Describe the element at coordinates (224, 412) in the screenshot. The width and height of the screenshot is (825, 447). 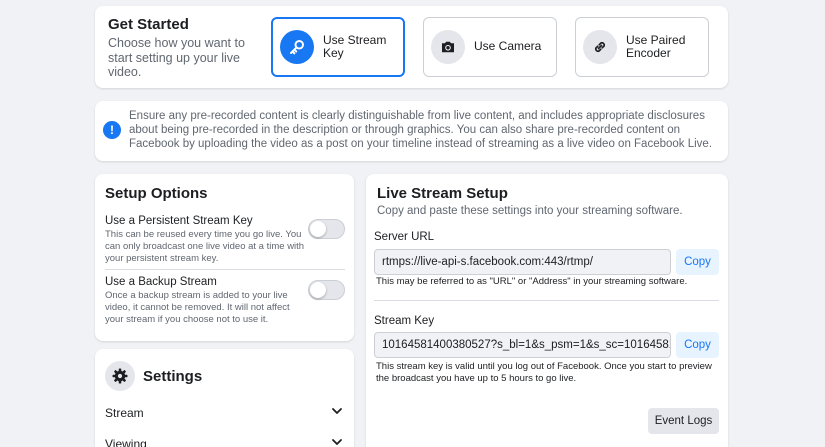
I see `settings-row-stream: Stream` at that location.